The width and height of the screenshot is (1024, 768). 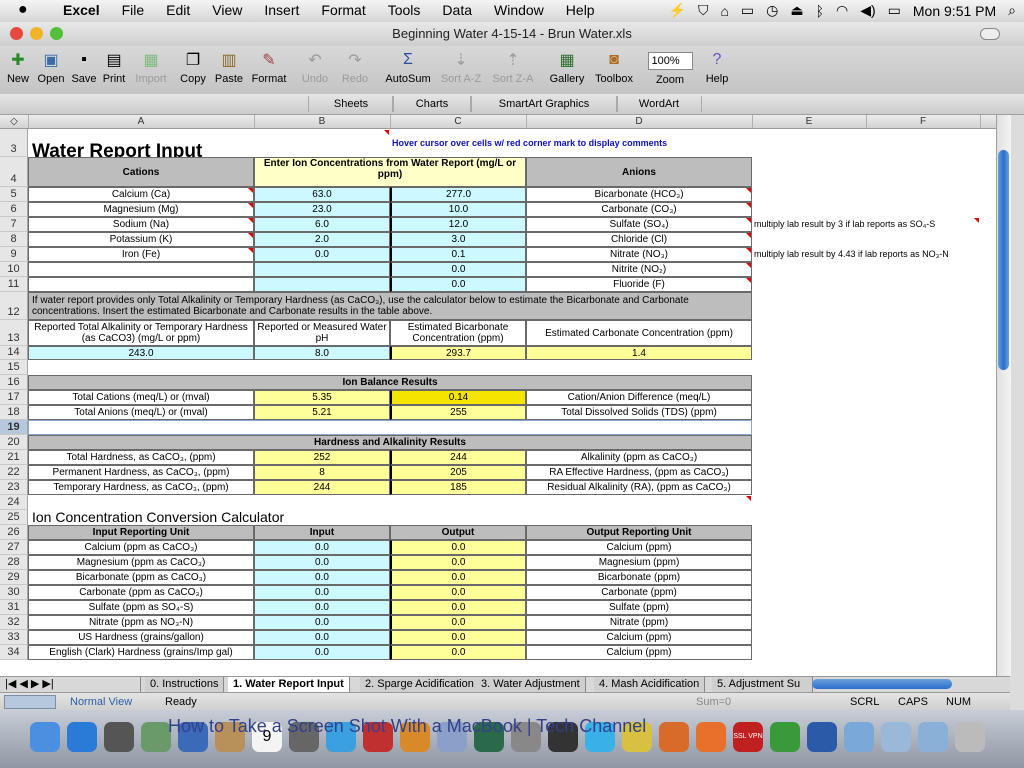 What do you see at coordinates (923, 121) in the screenshot?
I see `column-header-f: F` at bounding box center [923, 121].